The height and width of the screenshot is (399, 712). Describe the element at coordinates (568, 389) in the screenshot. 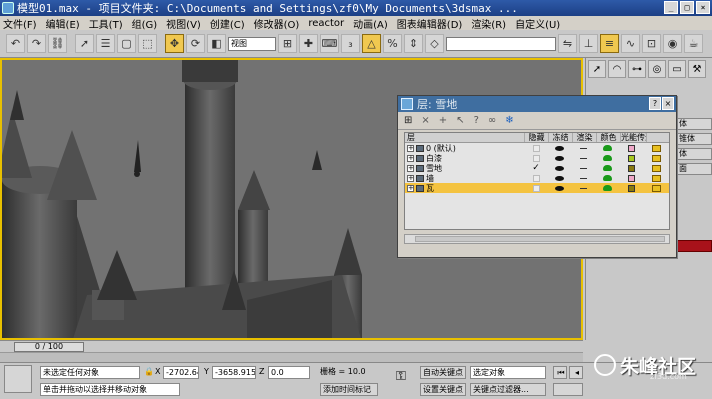

I see `current-frame-field` at that location.